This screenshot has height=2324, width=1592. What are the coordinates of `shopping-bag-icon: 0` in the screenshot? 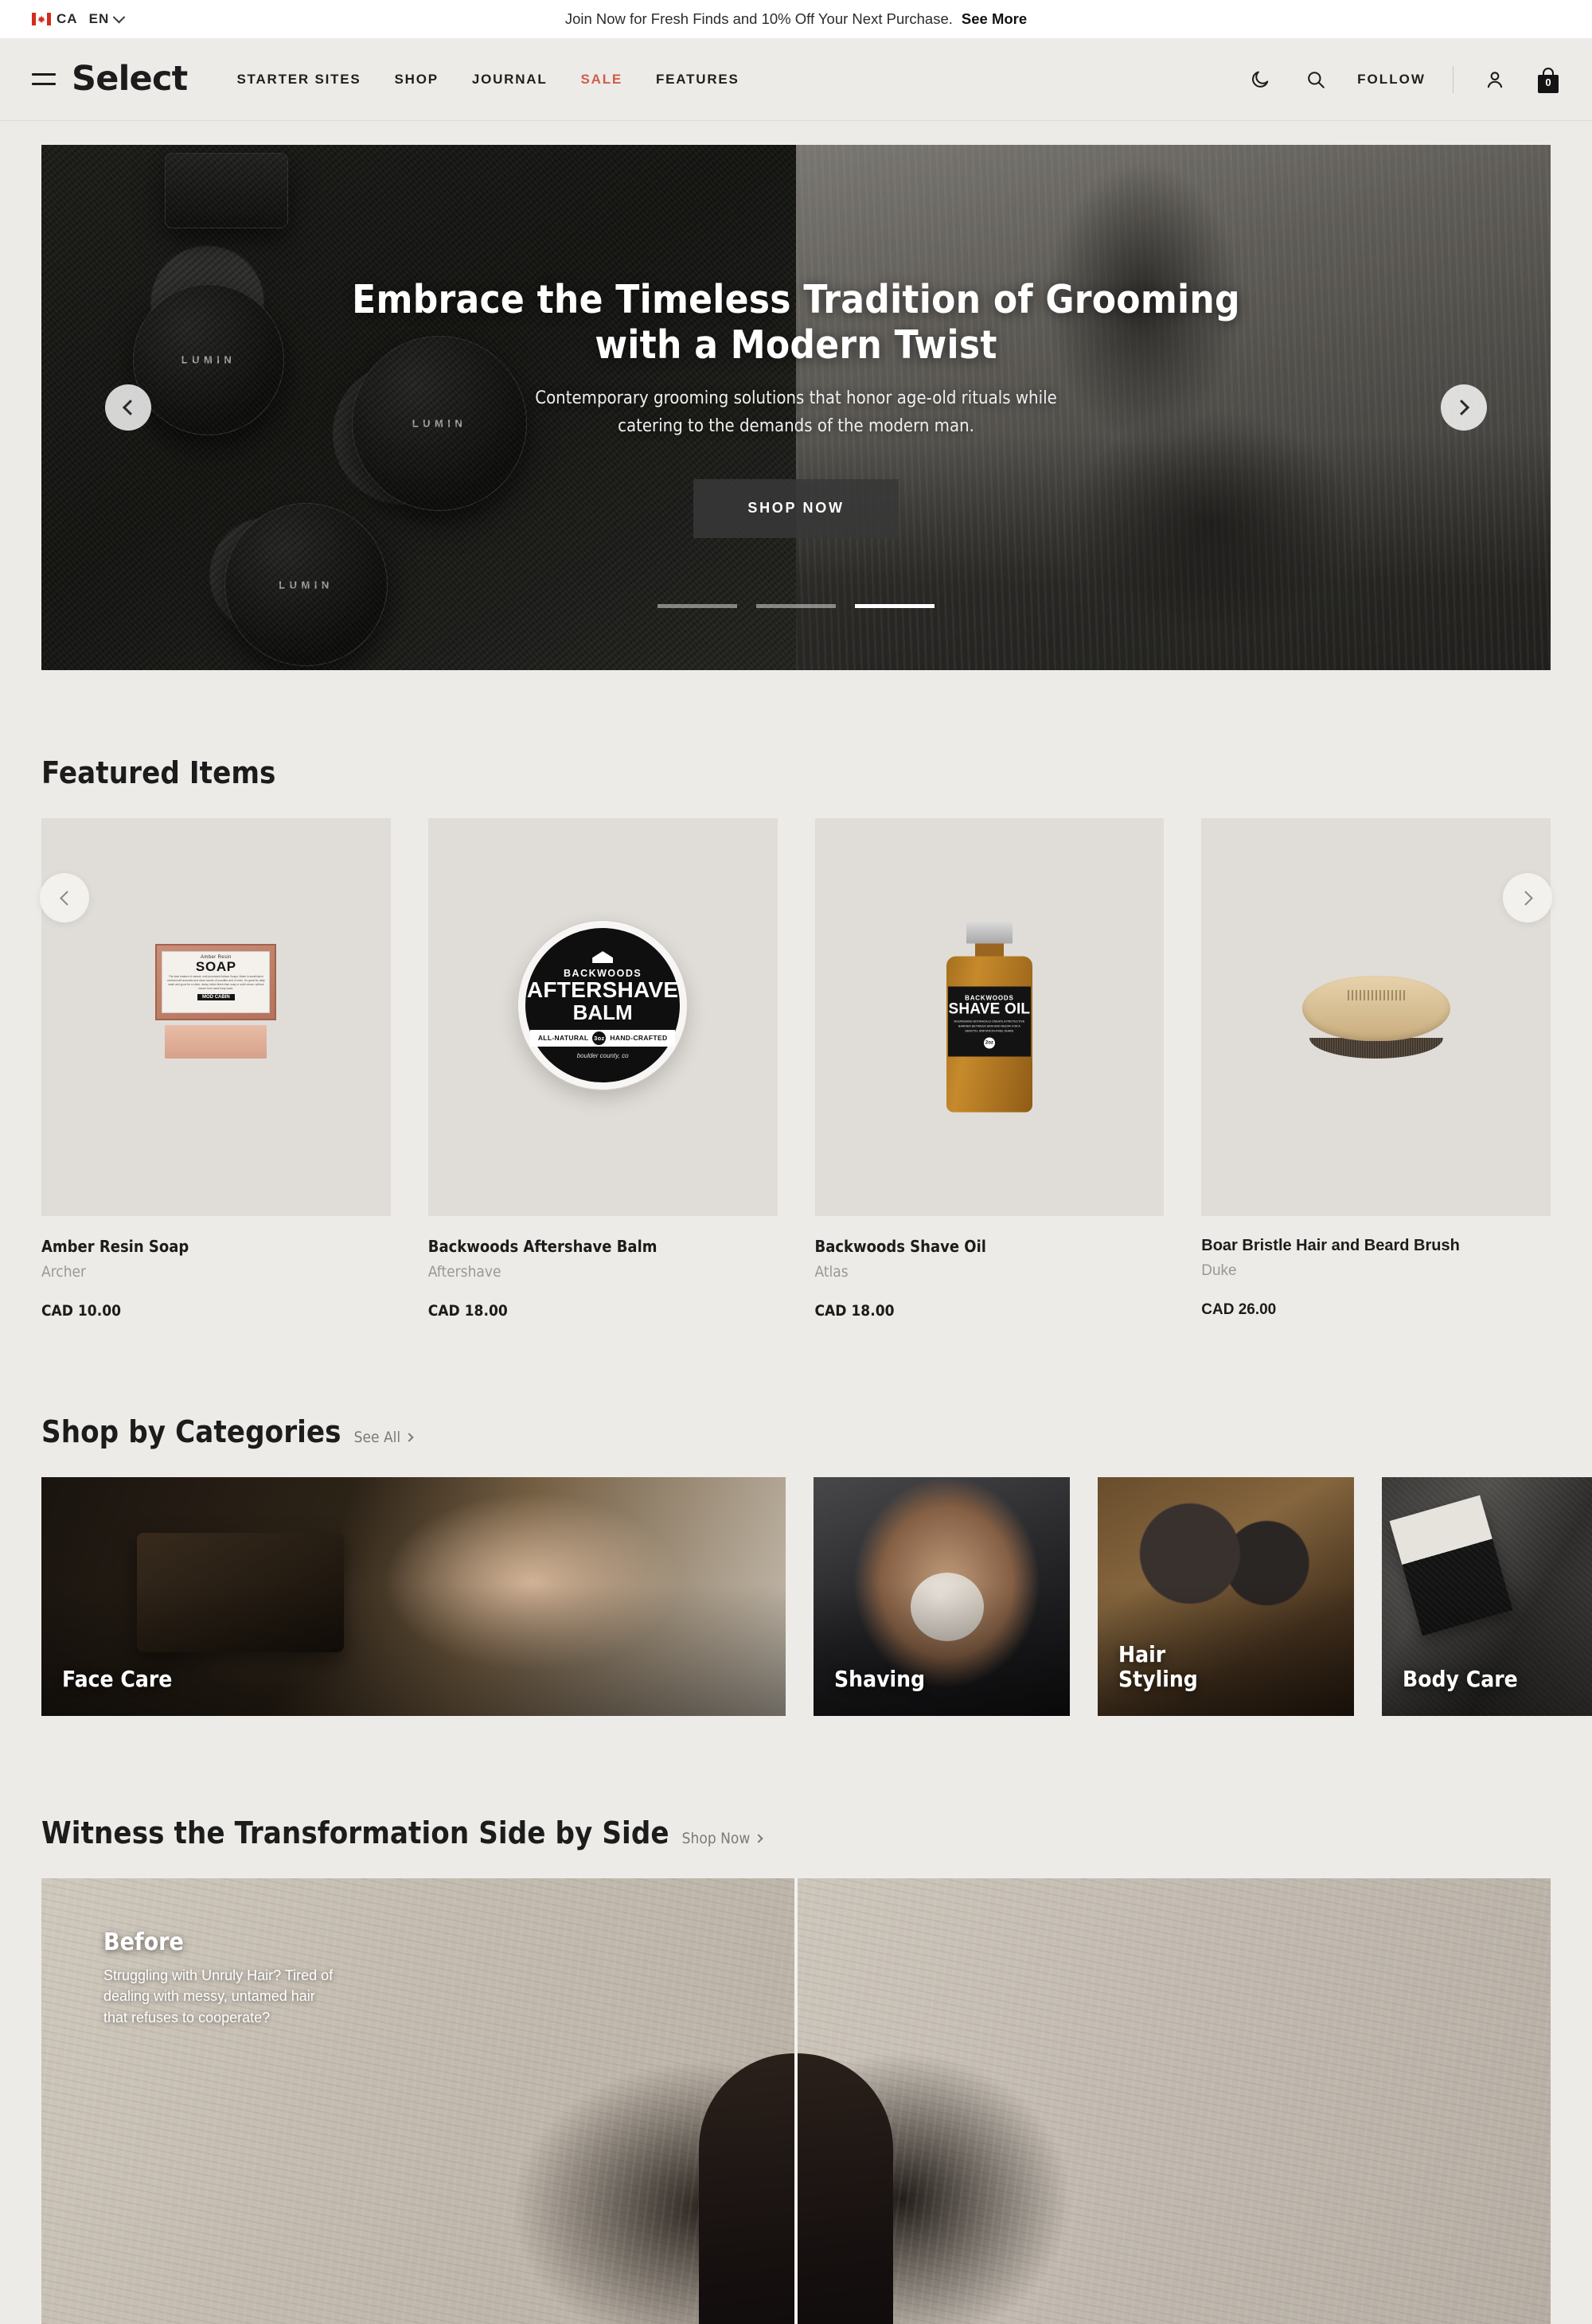 It's located at (1548, 79).